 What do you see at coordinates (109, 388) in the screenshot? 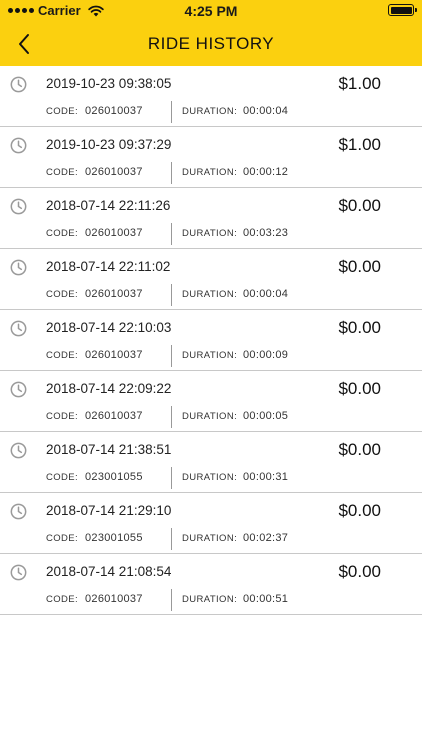
I see `ride-datetime: 2018-07-14 22:09:22` at bounding box center [109, 388].